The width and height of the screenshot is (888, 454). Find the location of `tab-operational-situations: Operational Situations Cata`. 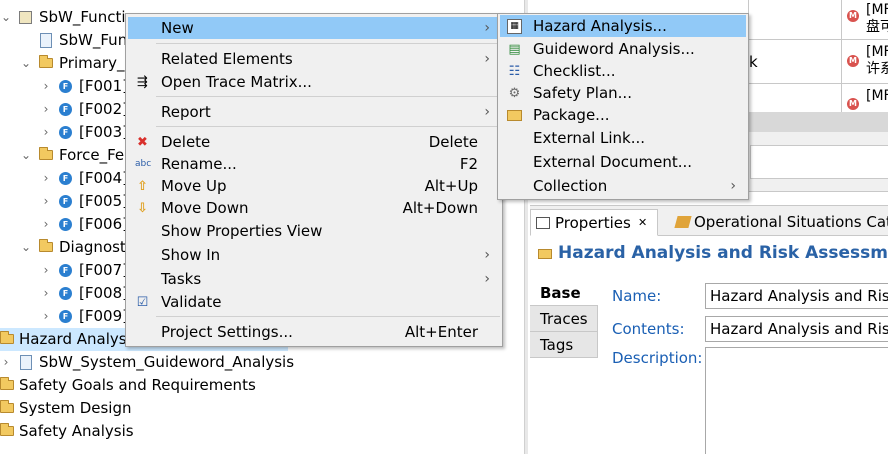

tab-operational-situations: Operational Situations Cata is located at coordinates (780, 222).